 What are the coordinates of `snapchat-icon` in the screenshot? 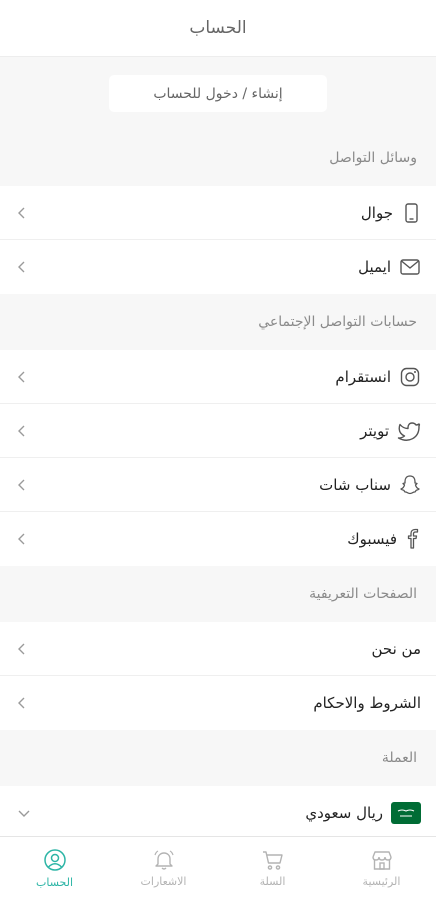 It's located at (410, 485).